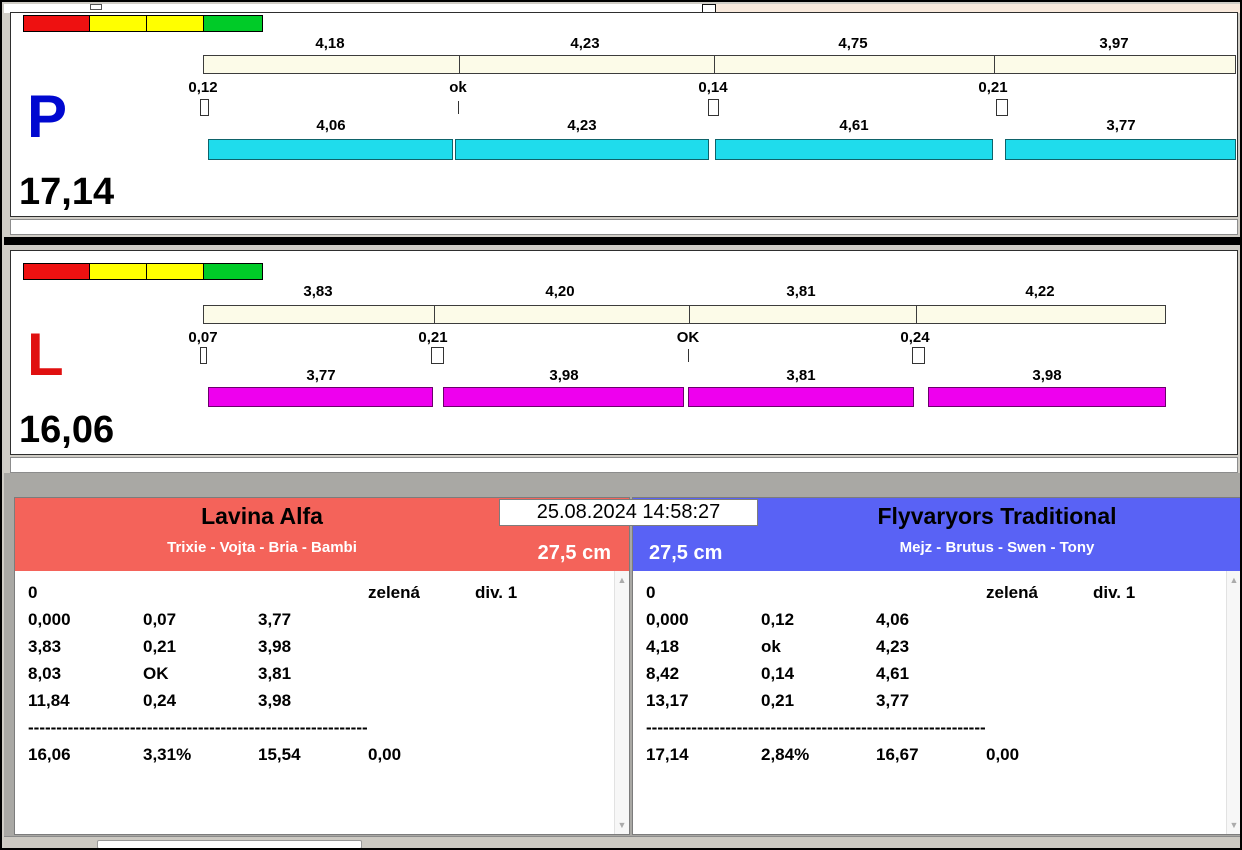  Describe the element at coordinates (854, 125) in the screenshot. I see `split-bottom-label: 4,61` at that location.